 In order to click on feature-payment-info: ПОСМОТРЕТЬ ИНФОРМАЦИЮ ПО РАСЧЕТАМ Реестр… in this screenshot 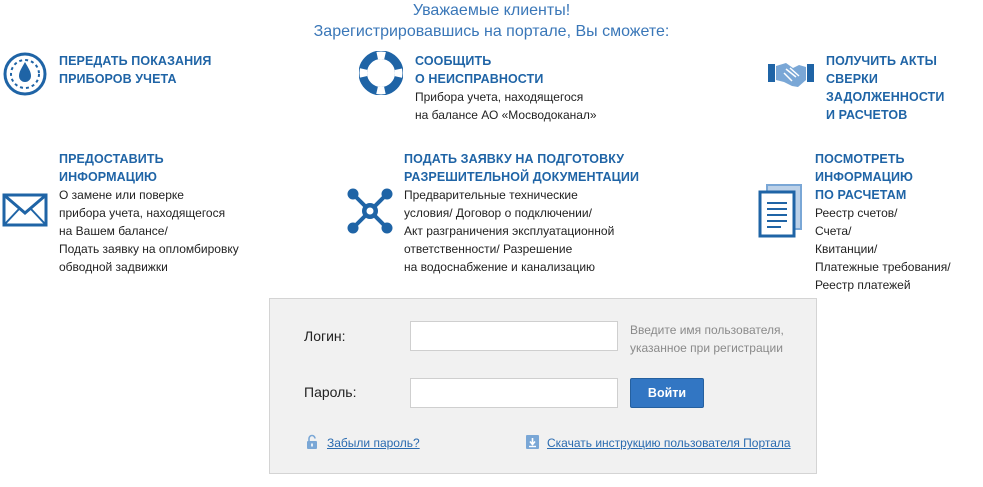, I will do `click(899, 222)`.